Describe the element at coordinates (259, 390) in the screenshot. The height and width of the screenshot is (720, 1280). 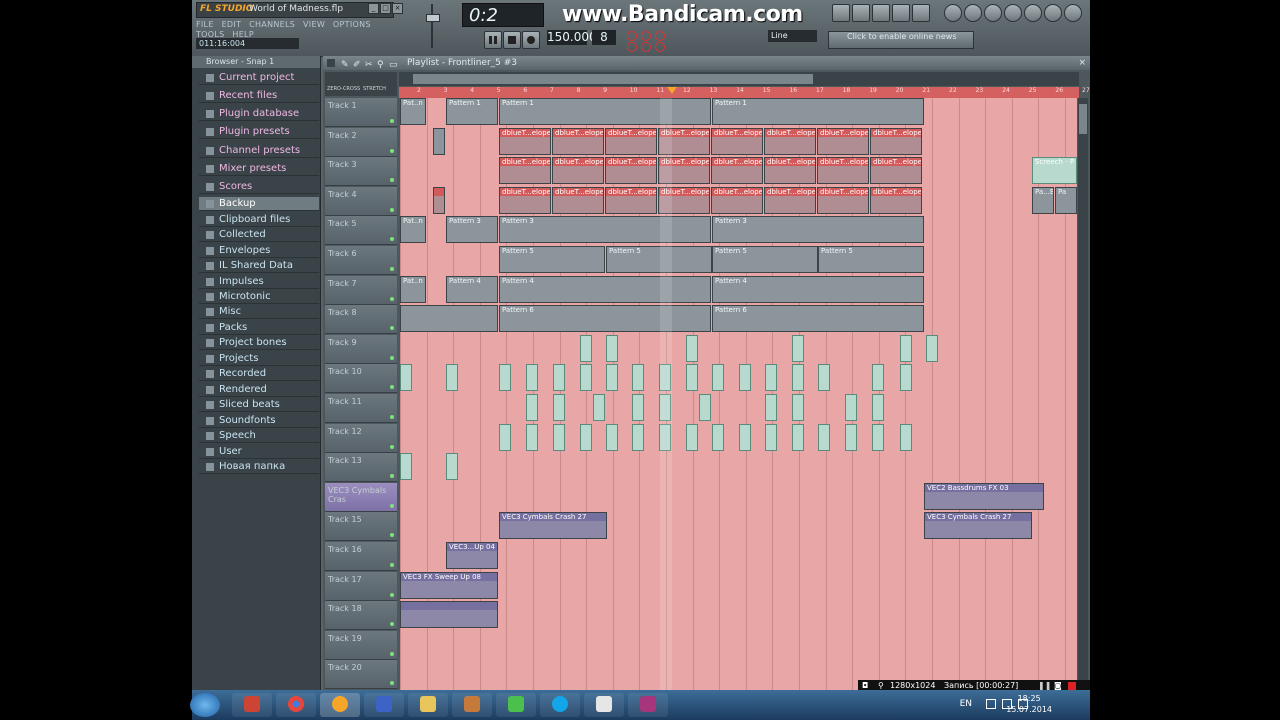
I see `browser-item: Rendered` at that location.